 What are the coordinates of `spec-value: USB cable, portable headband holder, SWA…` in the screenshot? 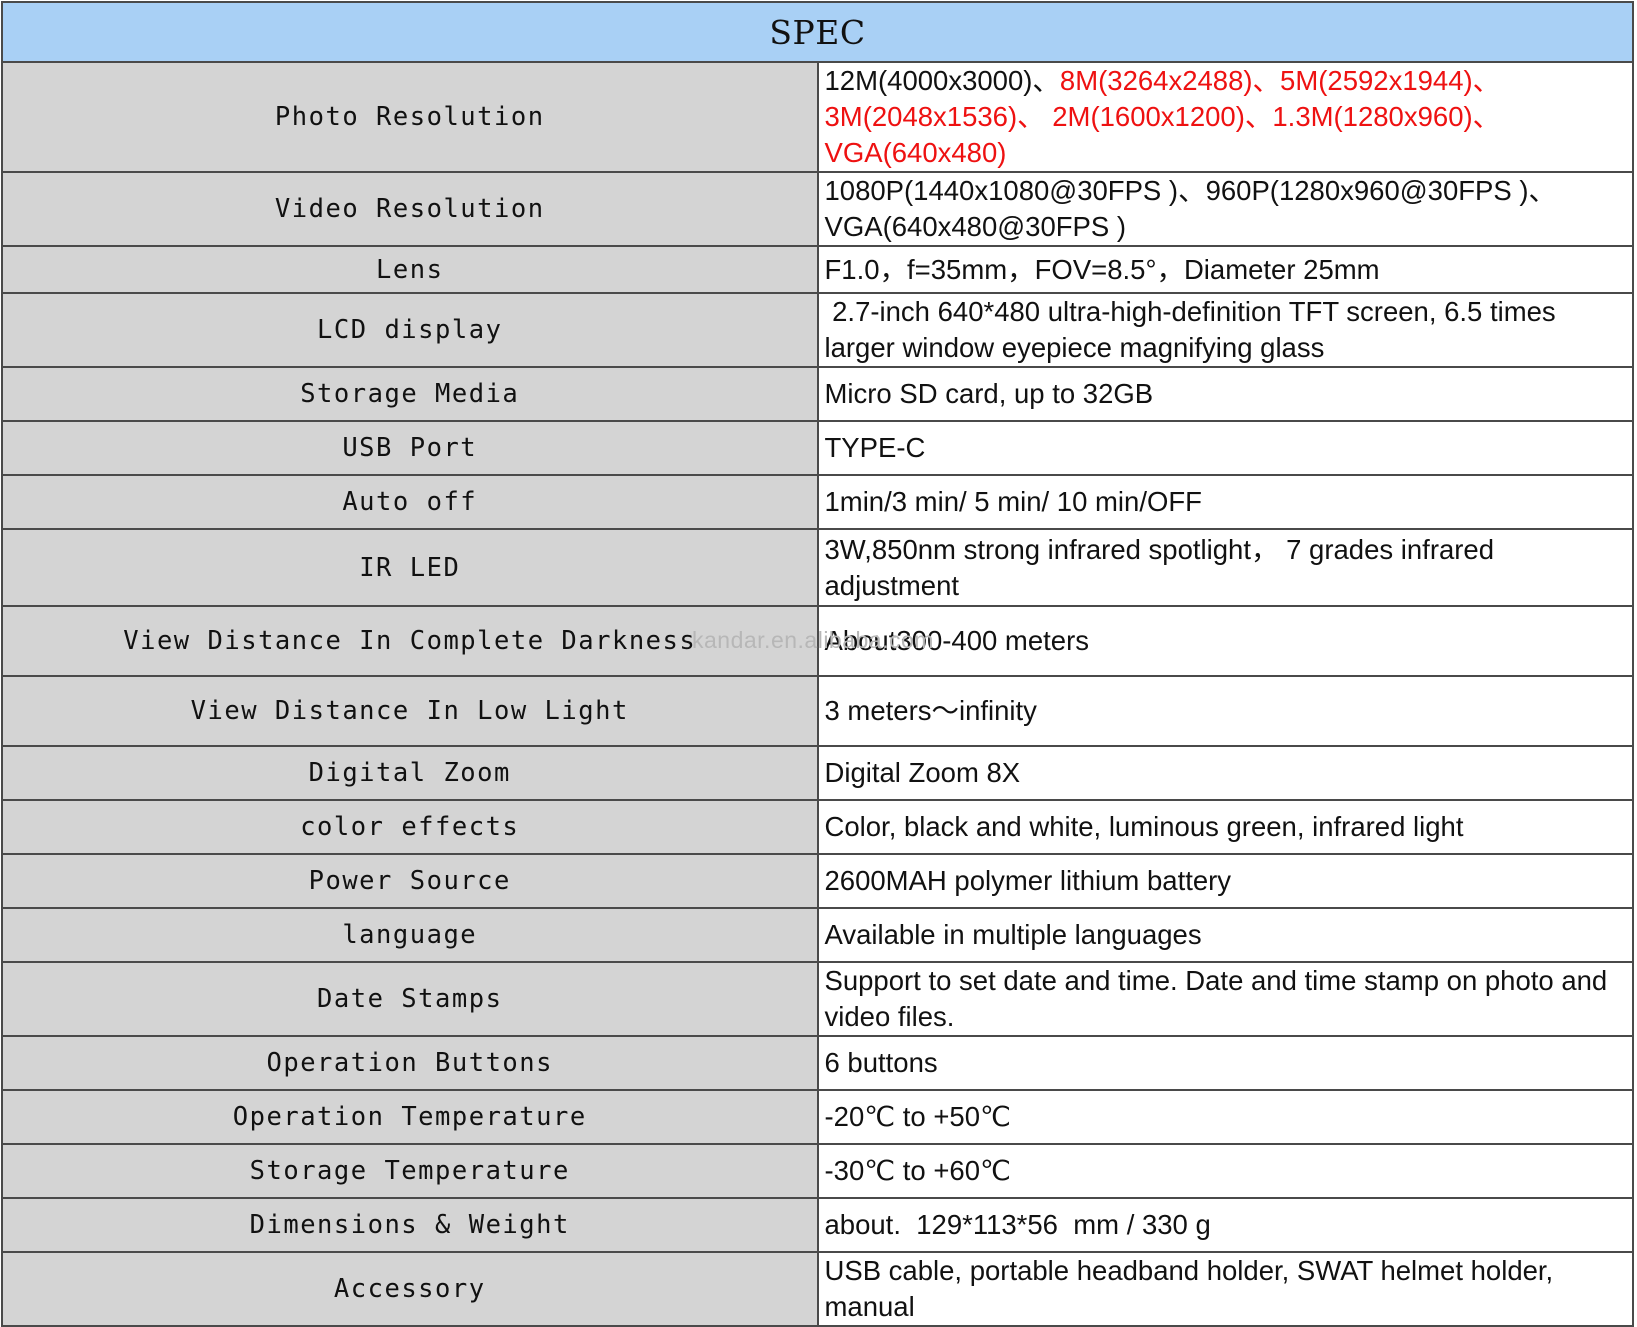 It's located at (1225, 1289).